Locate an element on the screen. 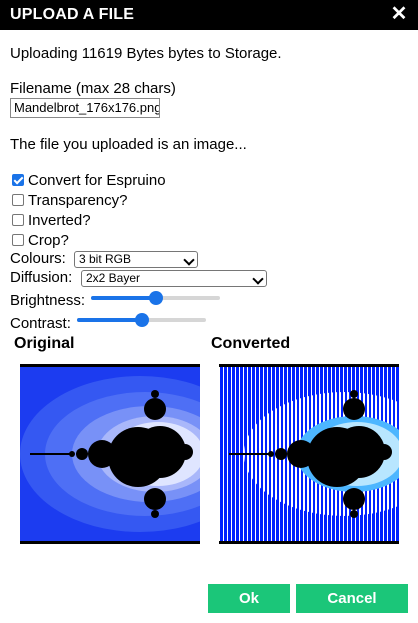  convert-checkbox is located at coordinates (18, 180).